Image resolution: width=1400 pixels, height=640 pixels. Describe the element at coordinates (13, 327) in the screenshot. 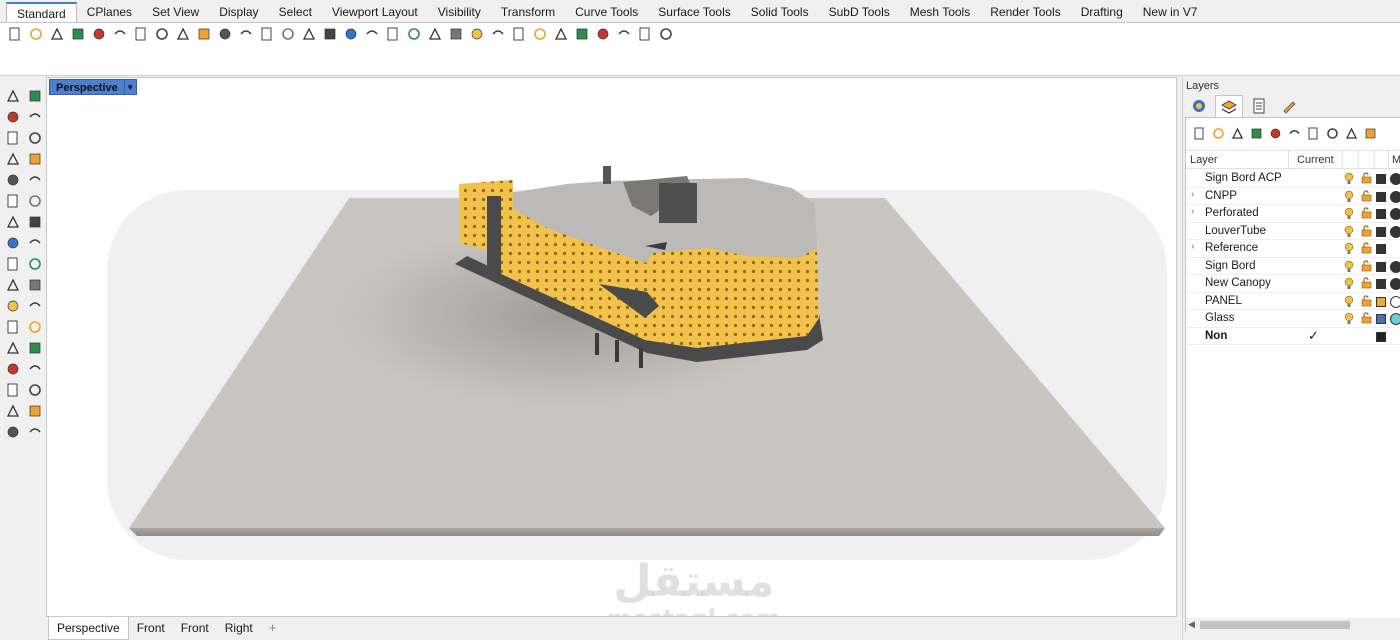

I see `boolean-icon` at that location.